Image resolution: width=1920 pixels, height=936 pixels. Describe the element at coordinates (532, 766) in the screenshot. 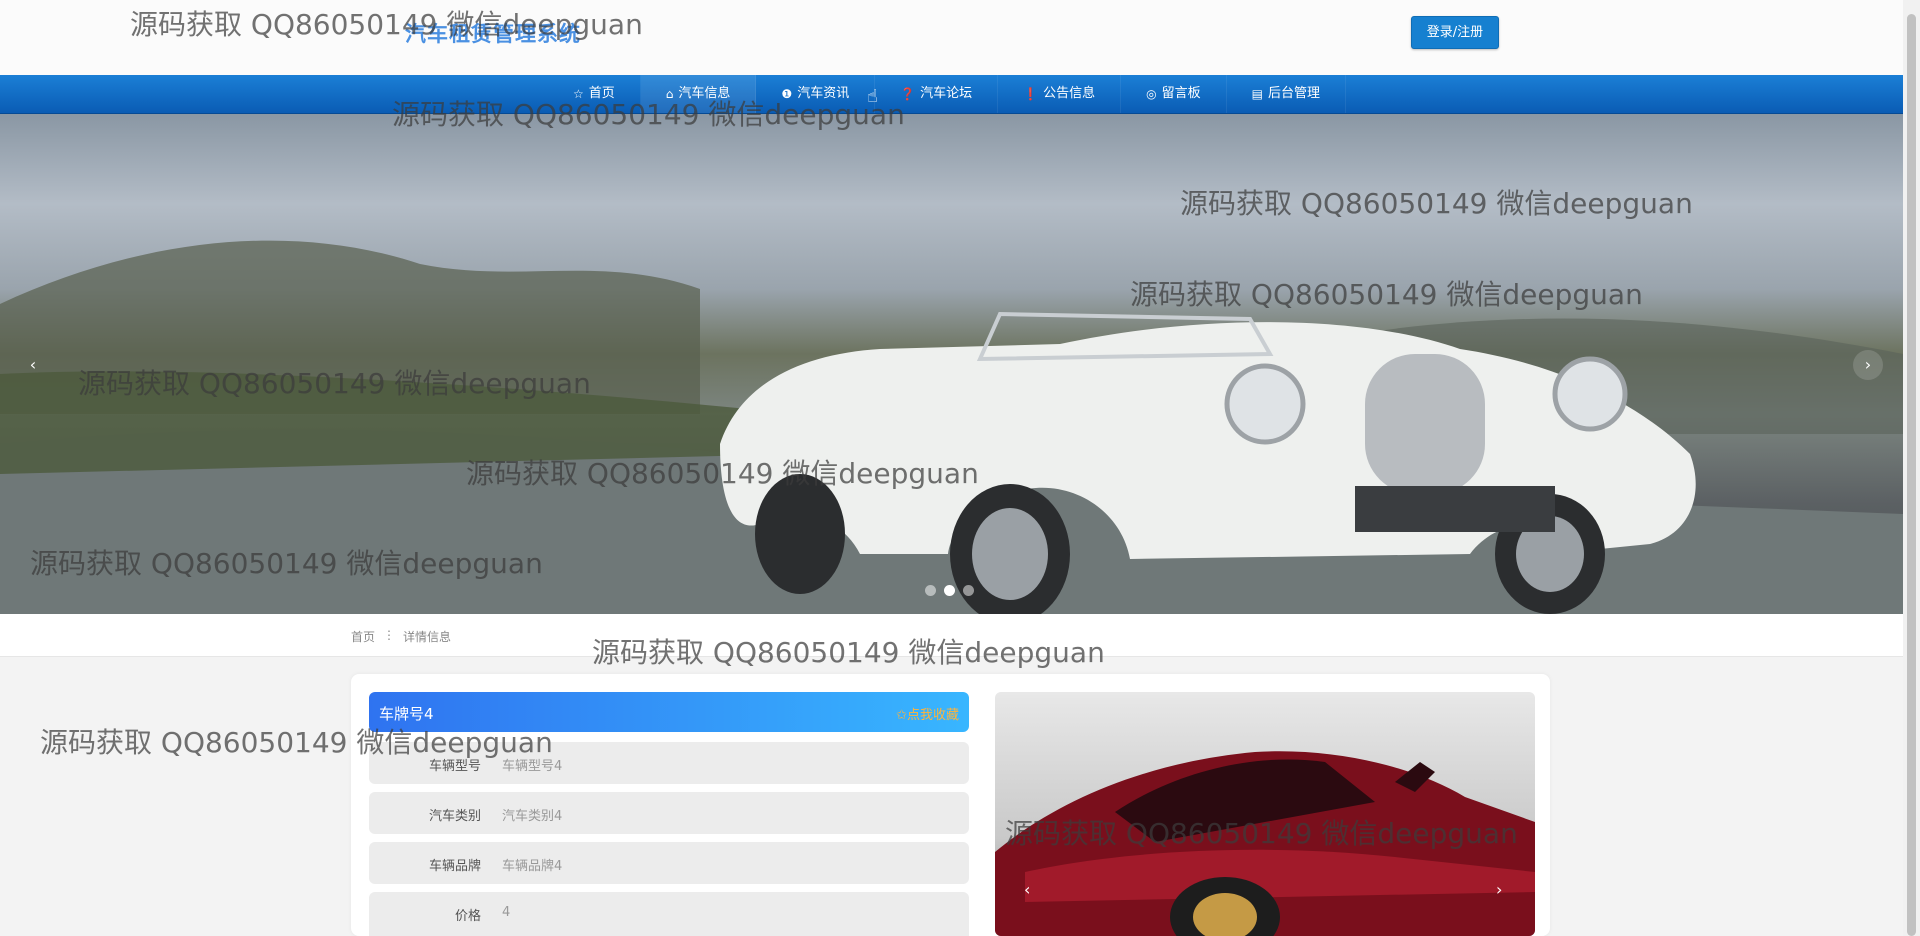

I see `field-value: 车辆型号4` at that location.